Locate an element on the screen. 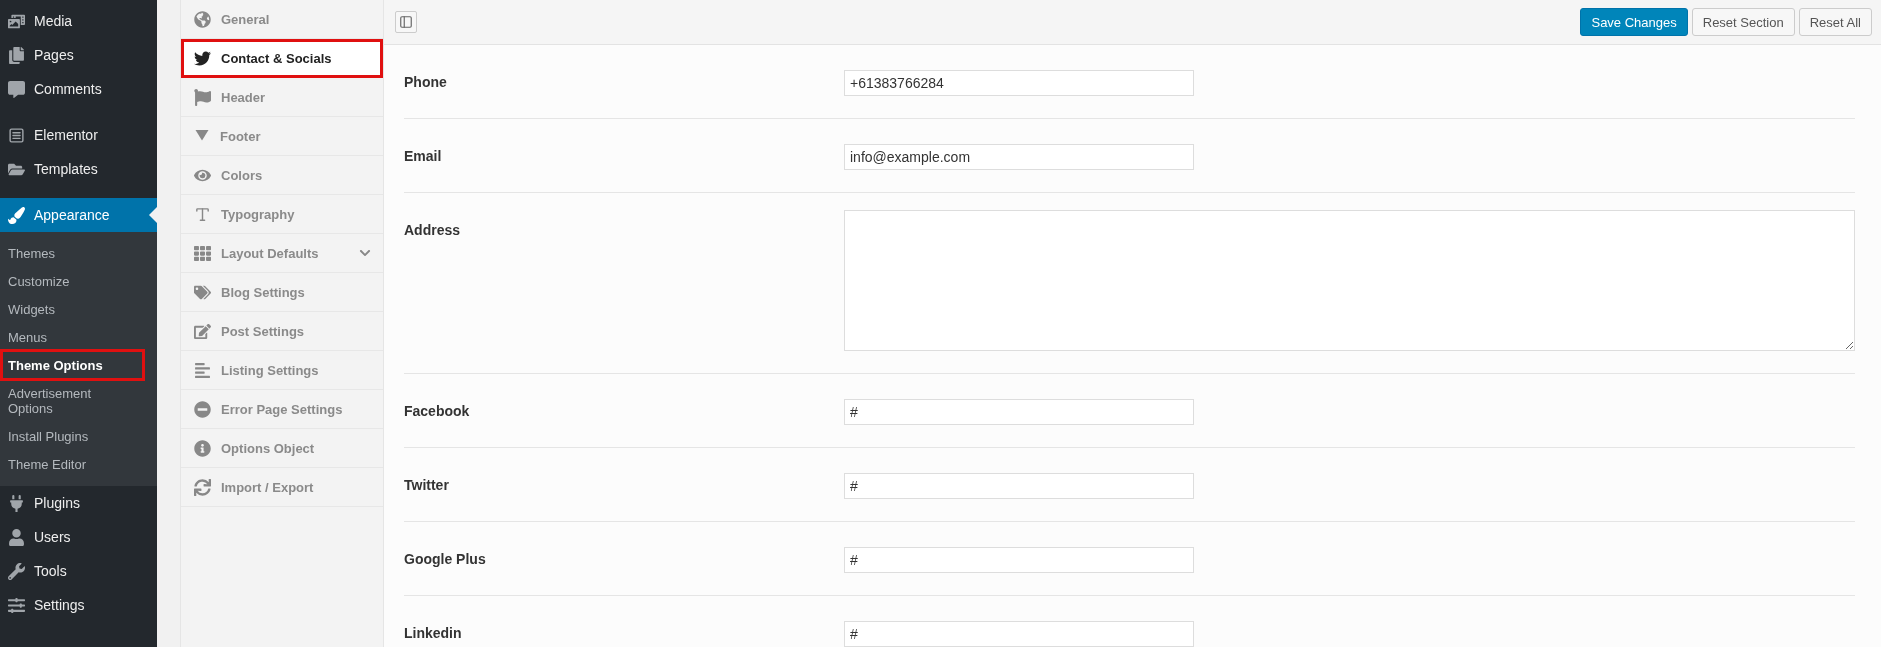  section-label: Footer is located at coordinates (241, 136).